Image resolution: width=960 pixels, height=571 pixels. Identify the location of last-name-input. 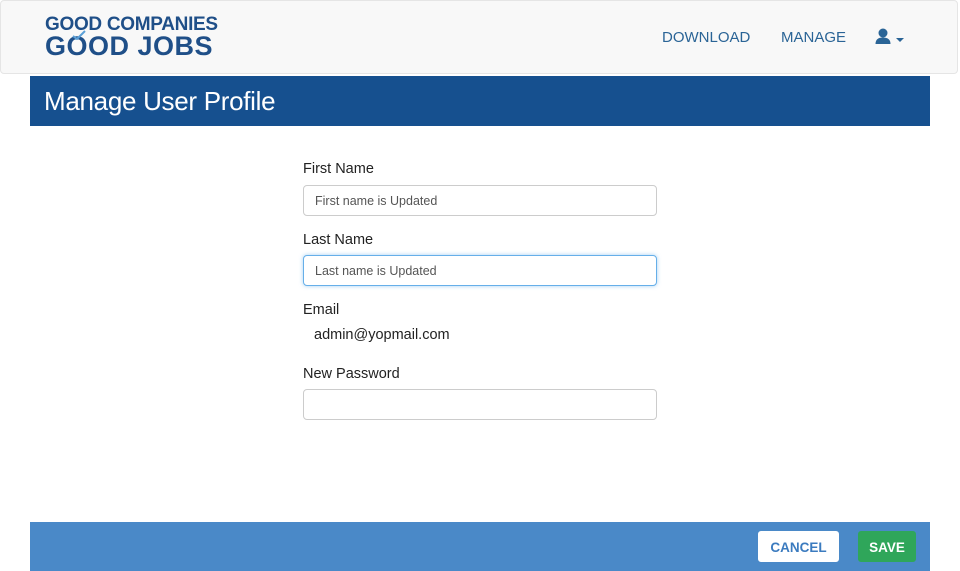
(480, 270).